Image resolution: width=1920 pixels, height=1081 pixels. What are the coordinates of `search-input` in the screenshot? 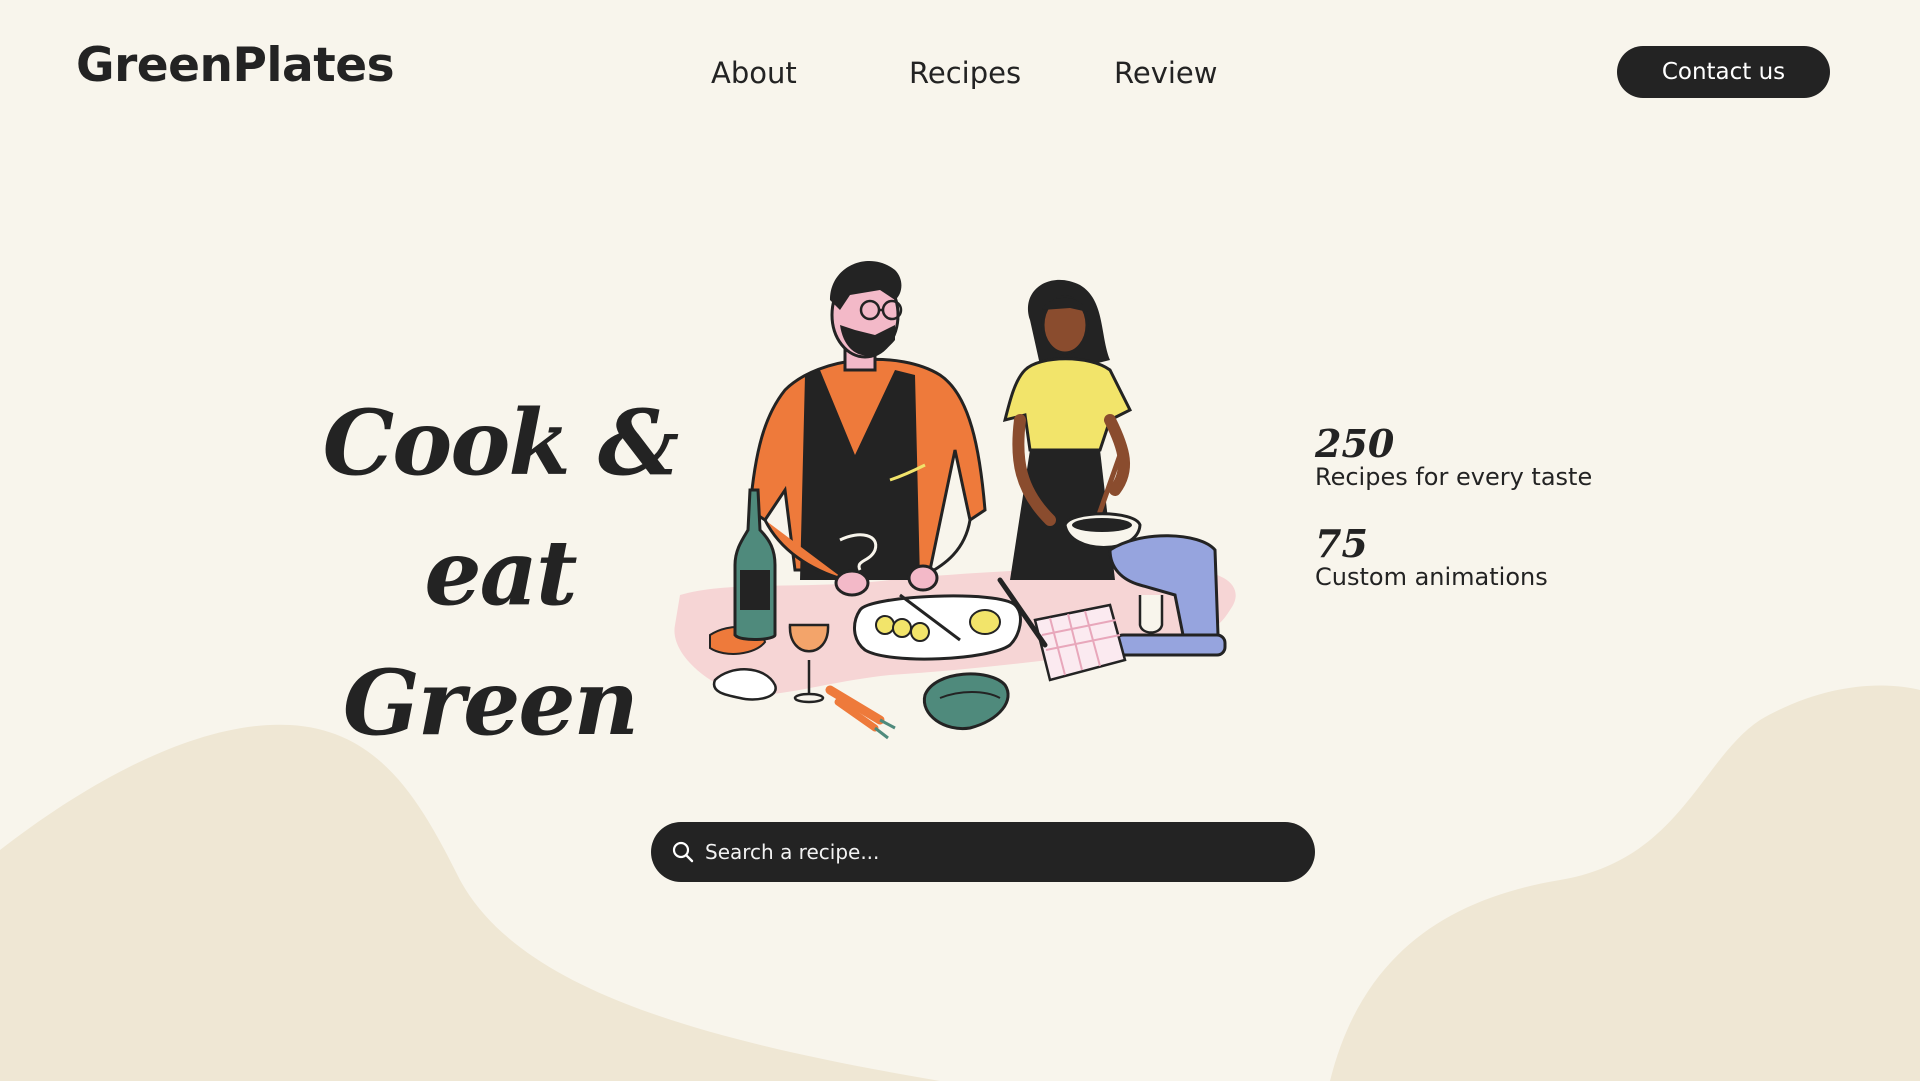 It's located at (995, 852).